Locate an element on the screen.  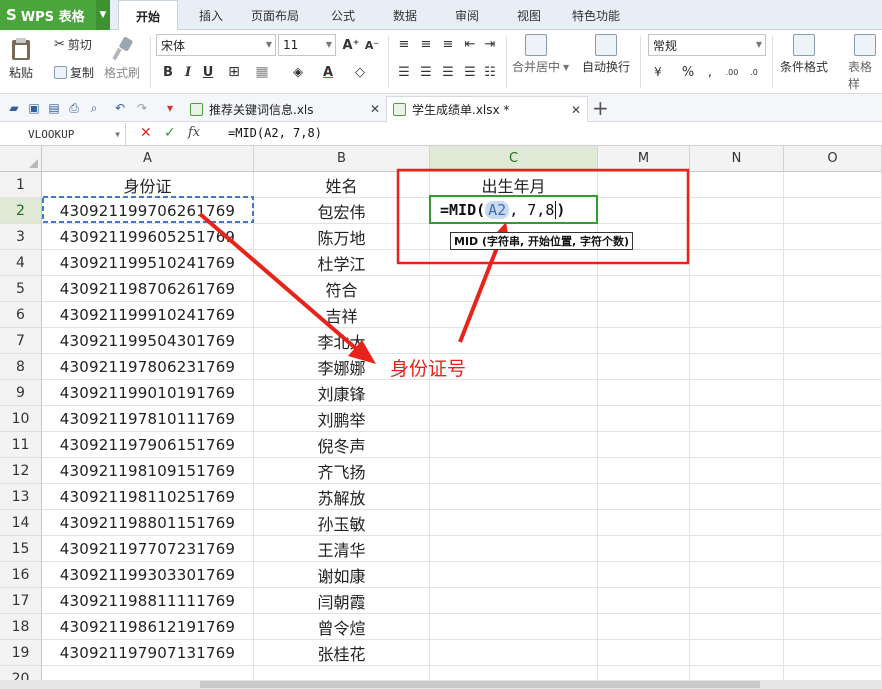
tab-data: 数据 is located at coordinates (405, 15).